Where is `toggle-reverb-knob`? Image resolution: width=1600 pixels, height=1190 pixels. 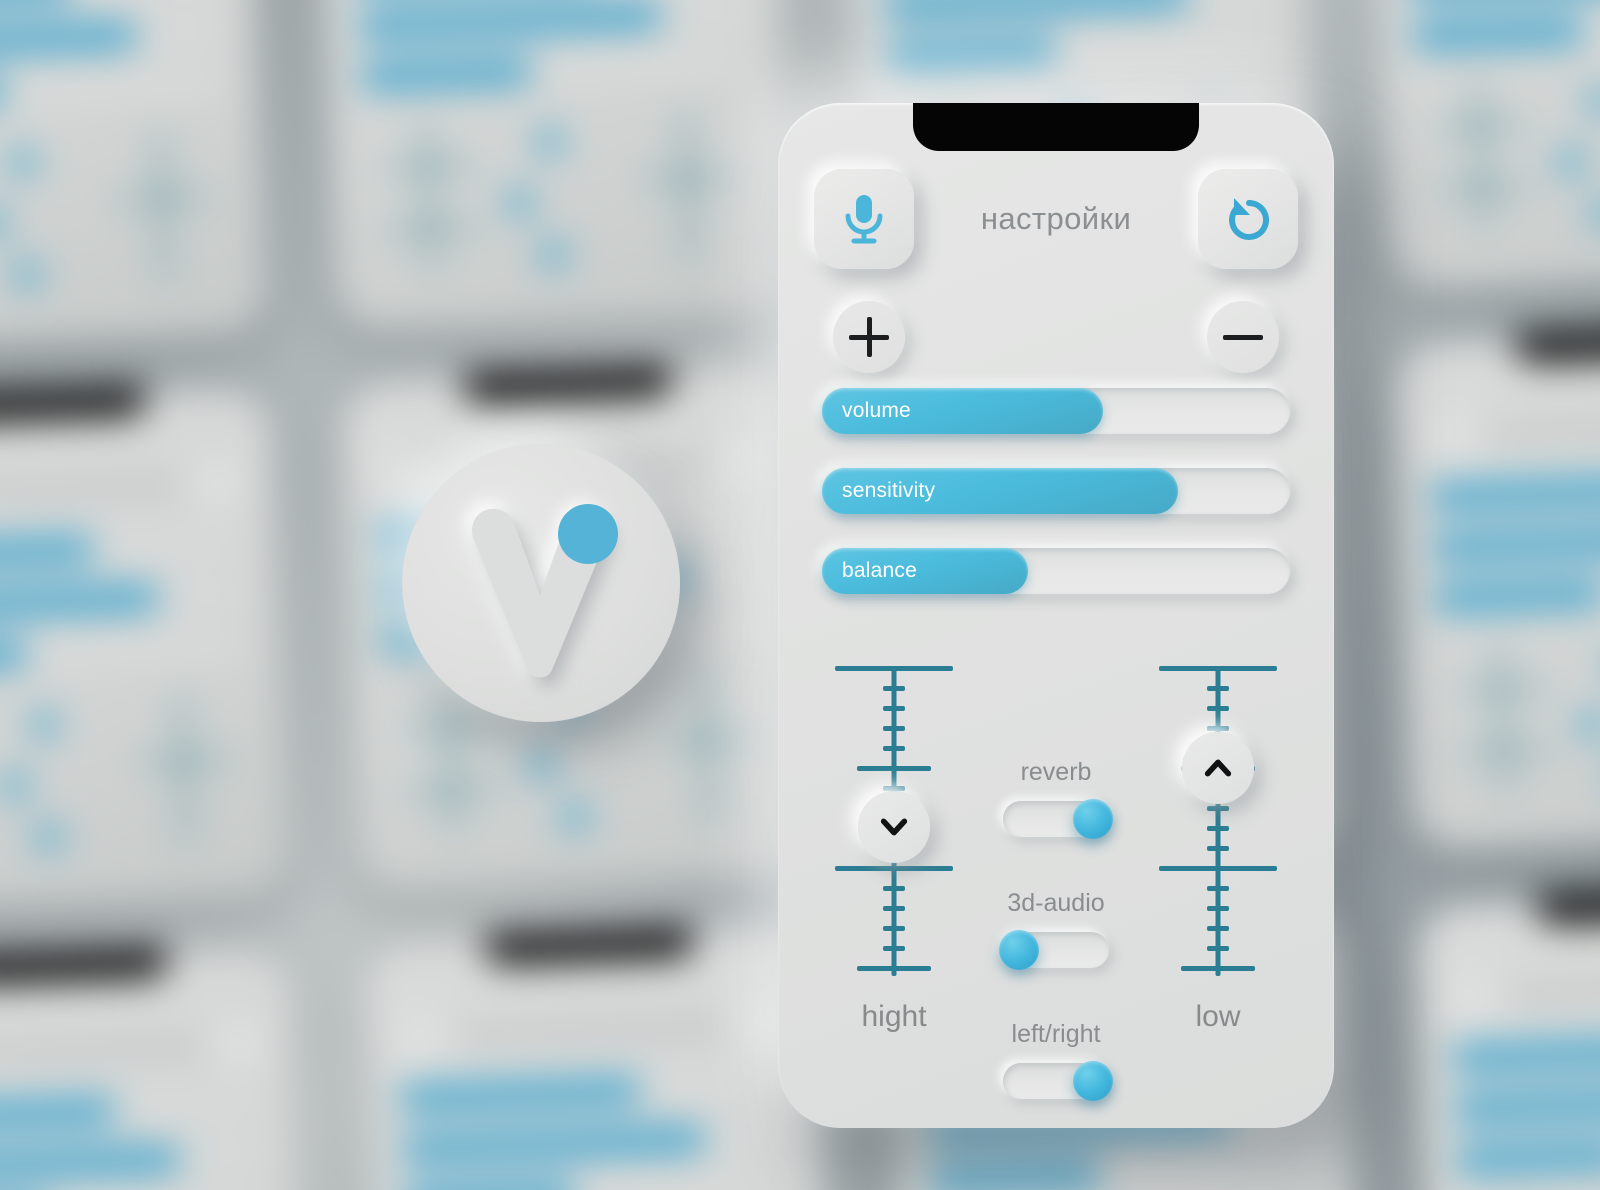 toggle-reverb-knob is located at coordinates (1093, 819).